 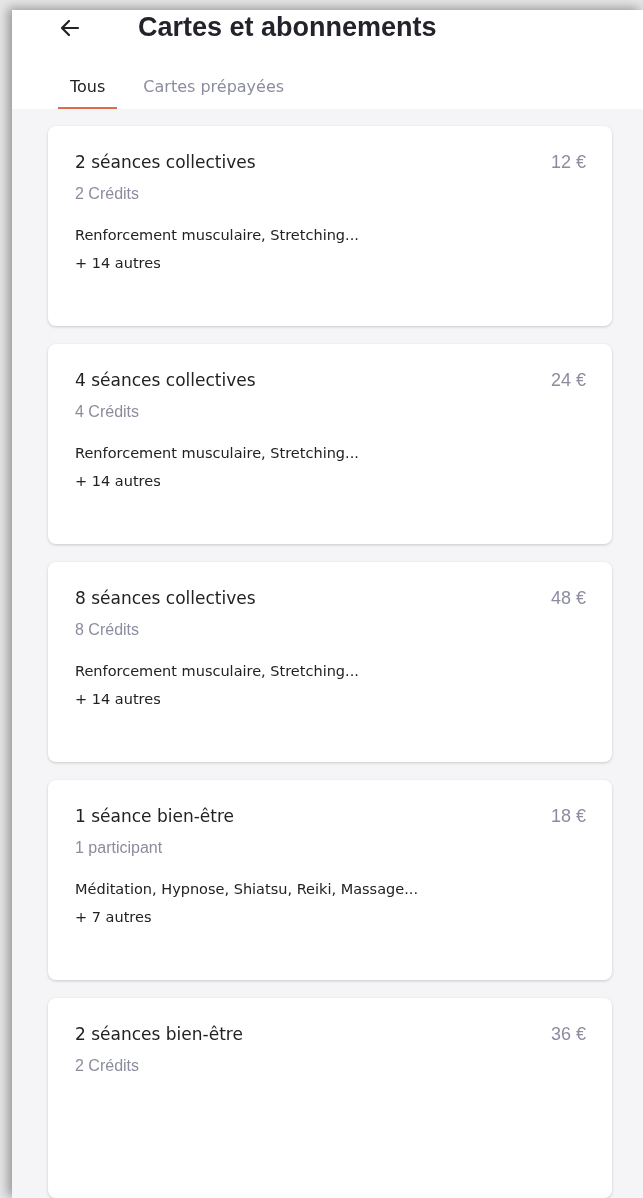 I want to click on pass-card: 1 séance bien-être 18 € 1 participant Méditation, Hypnose, Shiatsu, Reiki, Massage... + 7 autres, so click(x=330, y=880).